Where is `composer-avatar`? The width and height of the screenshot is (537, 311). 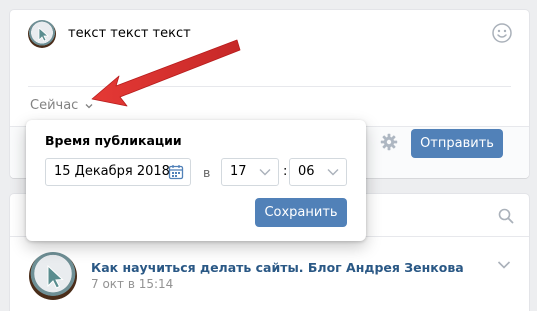 composer-avatar is located at coordinates (42, 34).